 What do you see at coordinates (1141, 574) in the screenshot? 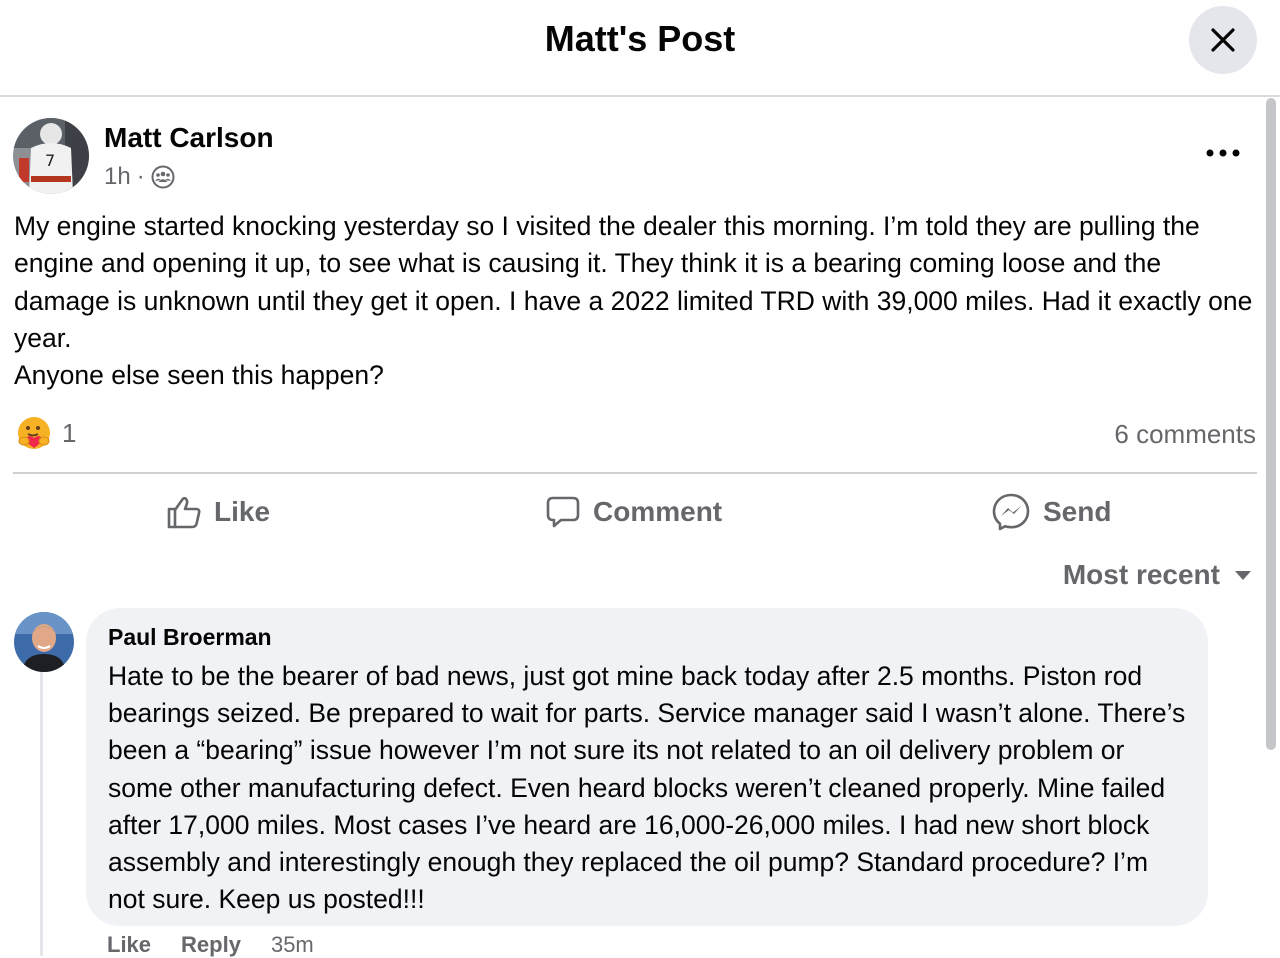
I see `sort-label: Most recent` at bounding box center [1141, 574].